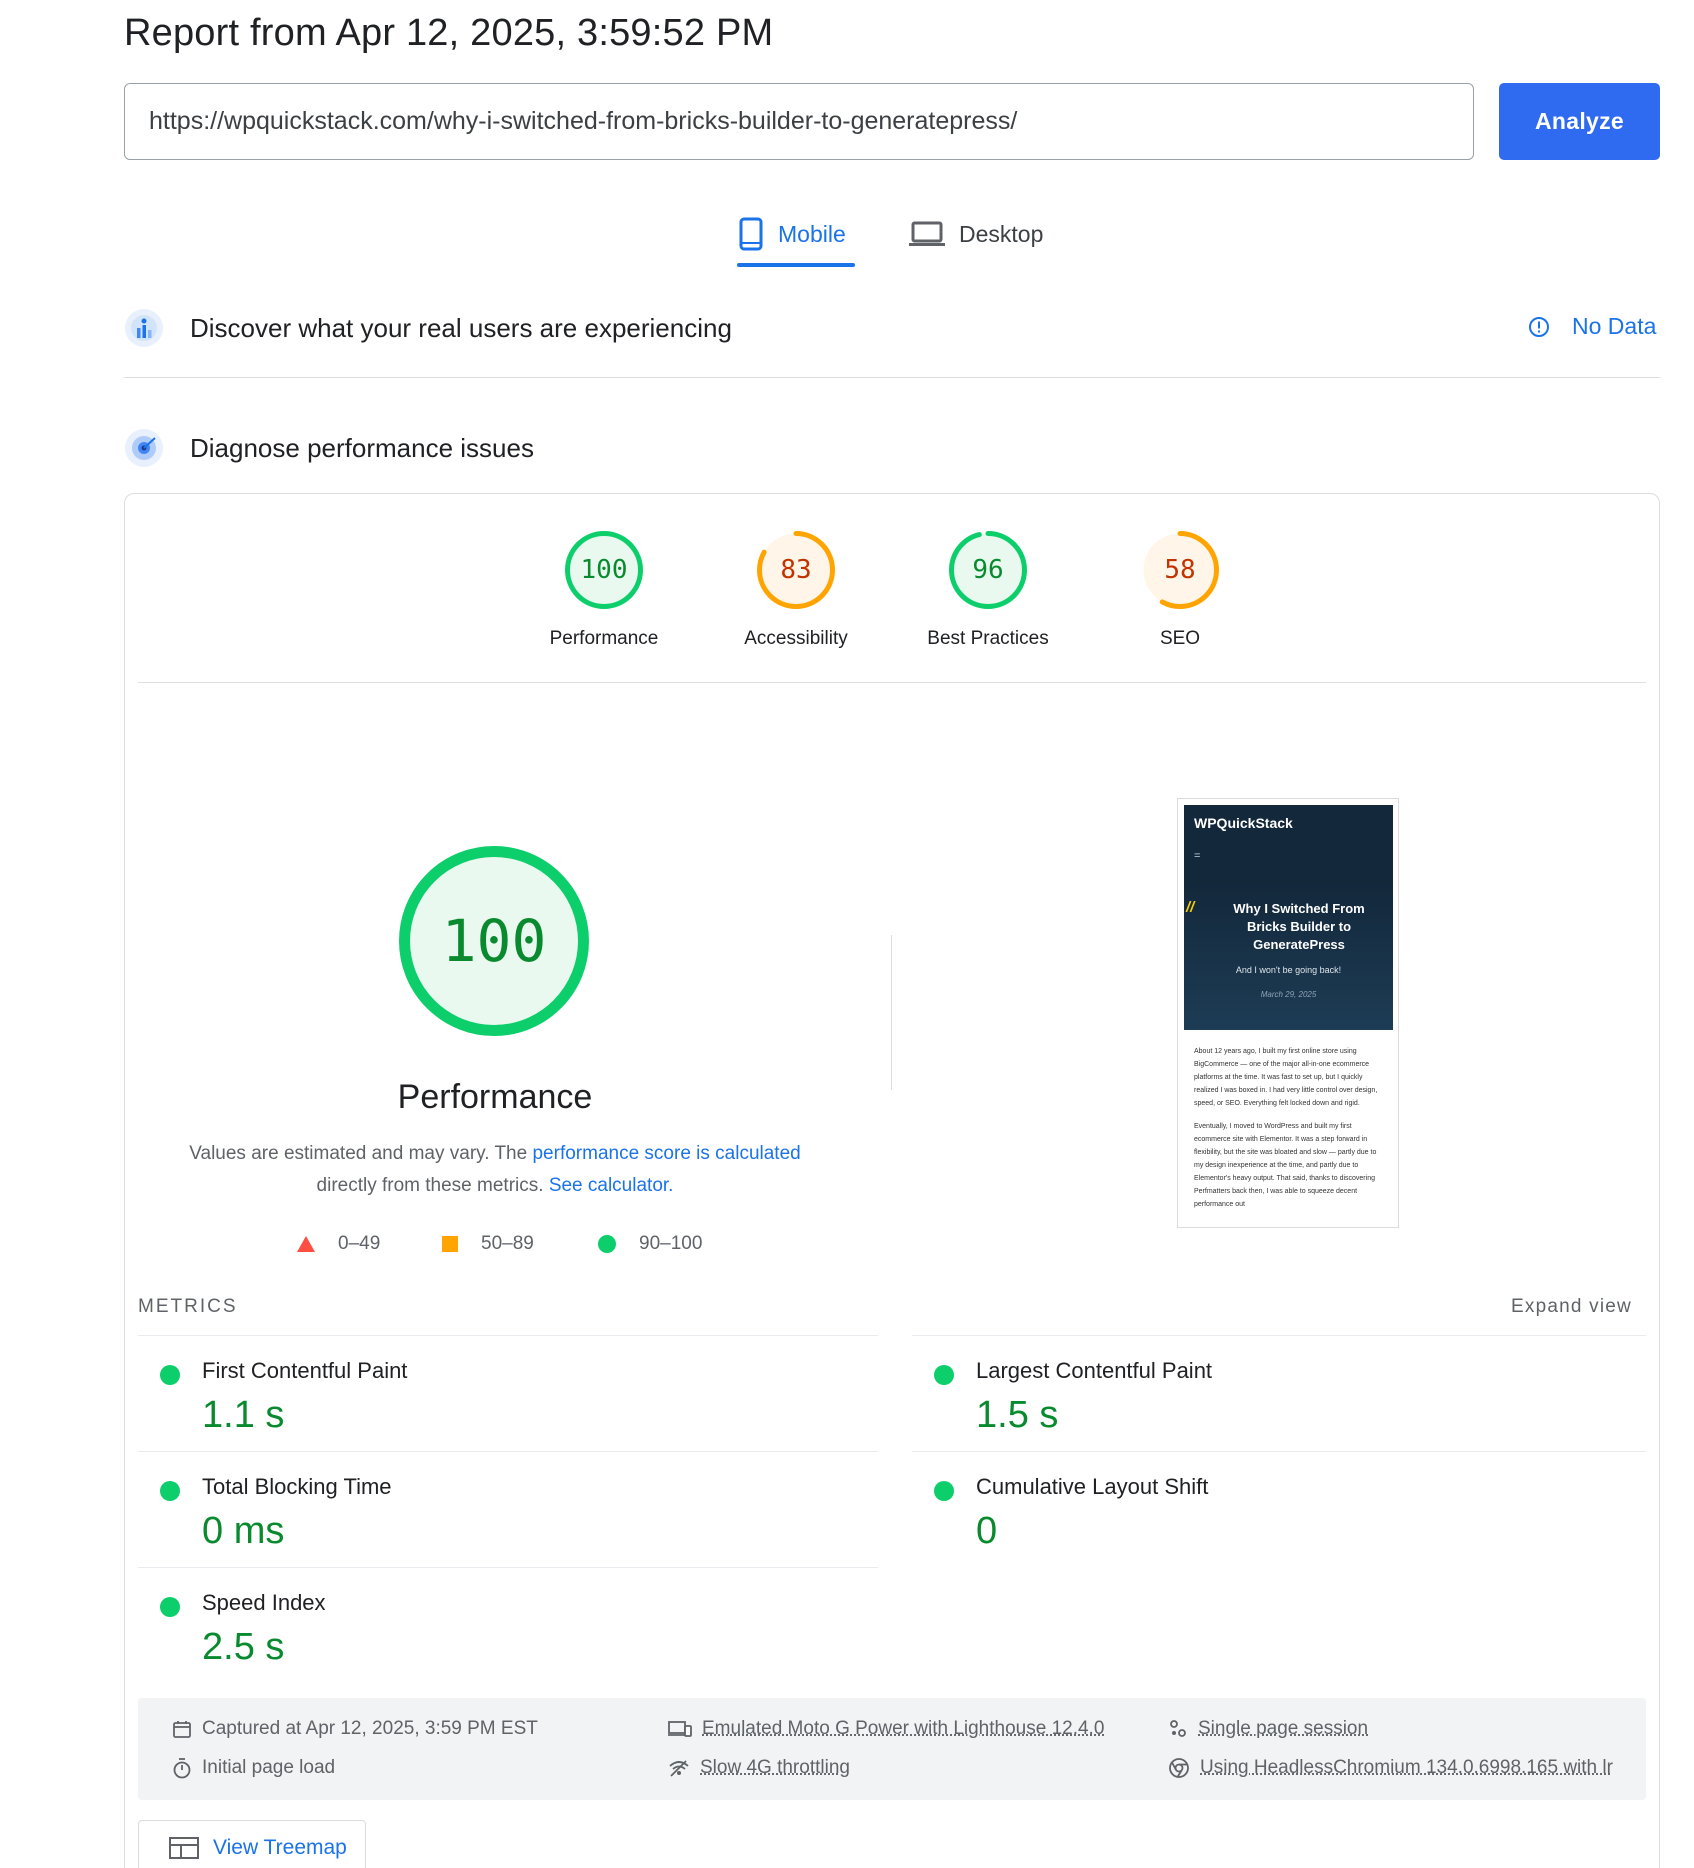 The height and width of the screenshot is (1868, 1694). I want to click on gauge-ring: 96, so click(988, 570).